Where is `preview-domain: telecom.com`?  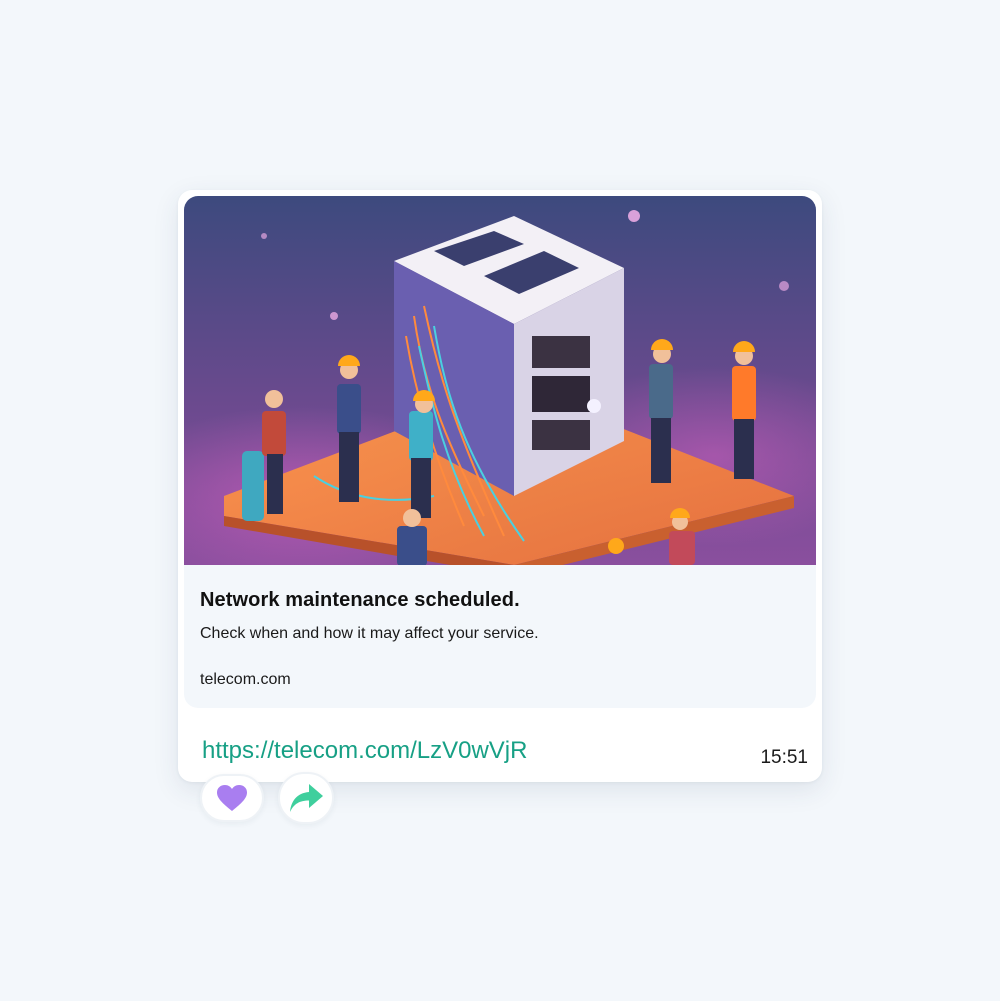 preview-domain: telecom.com is located at coordinates (245, 679).